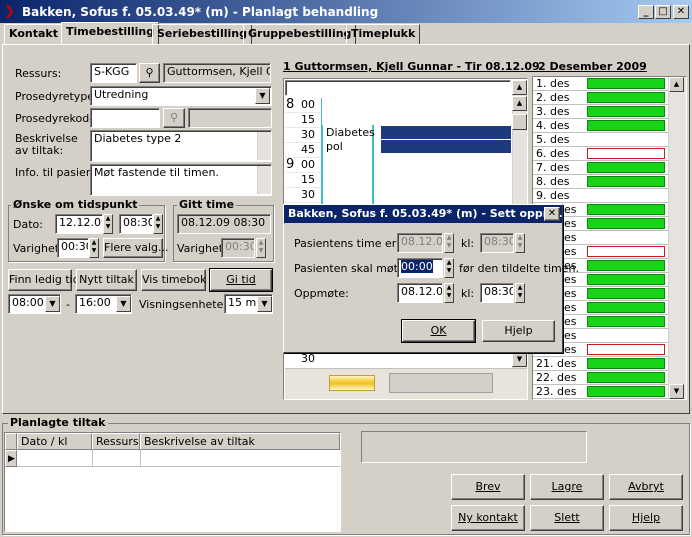 This screenshot has height=537, width=692. What do you see at coordinates (600, 182) in the screenshot?
I see `calendar-day-row: 8. des` at bounding box center [600, 182].